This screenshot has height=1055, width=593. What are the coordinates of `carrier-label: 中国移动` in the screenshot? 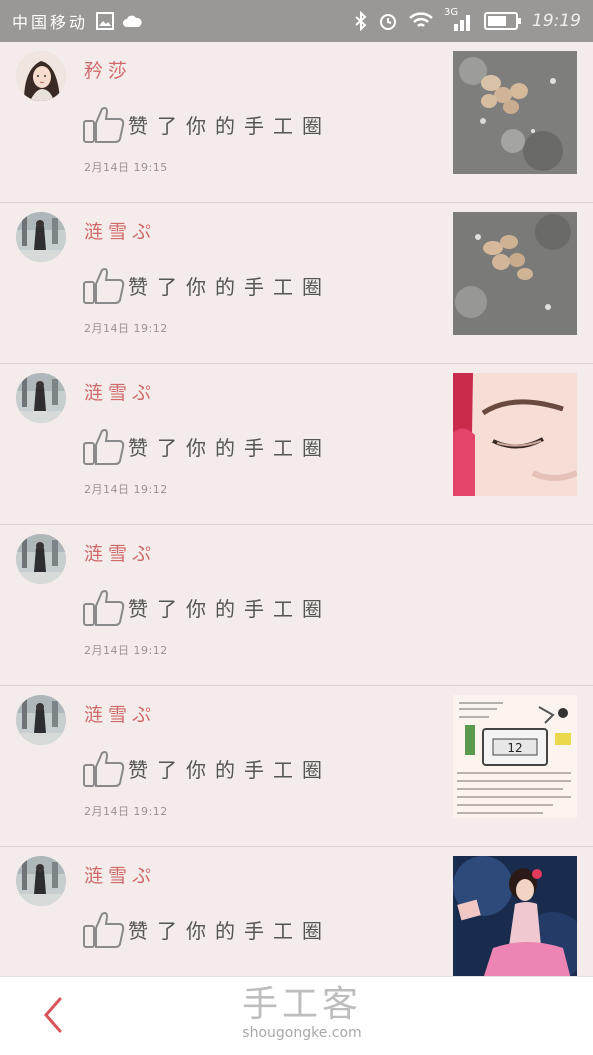 It's located at (50, 22).